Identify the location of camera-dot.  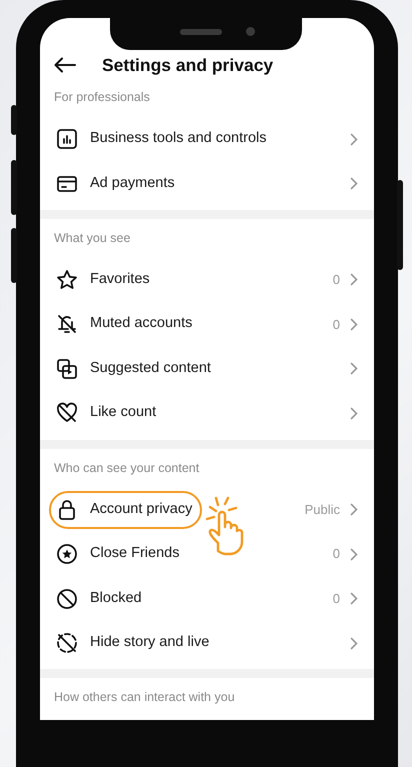
(250, 31).